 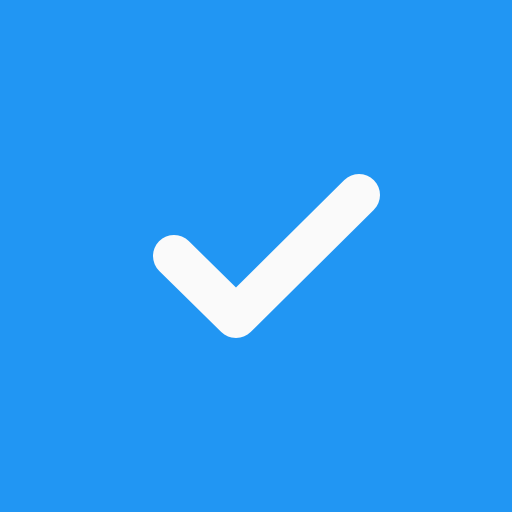 I want to click on checkmark-stroke, so click(x=266, y=256).